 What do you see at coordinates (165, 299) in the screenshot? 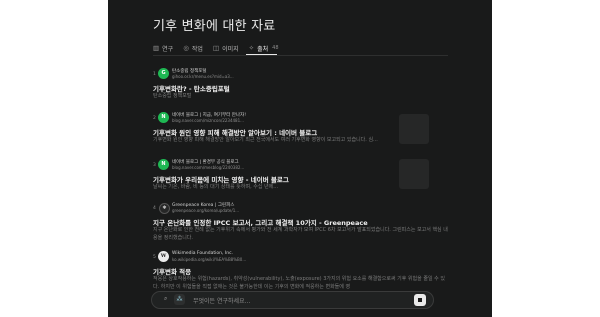
I see `search-mode-icon: ⌕` at bounding box center [165, 299].